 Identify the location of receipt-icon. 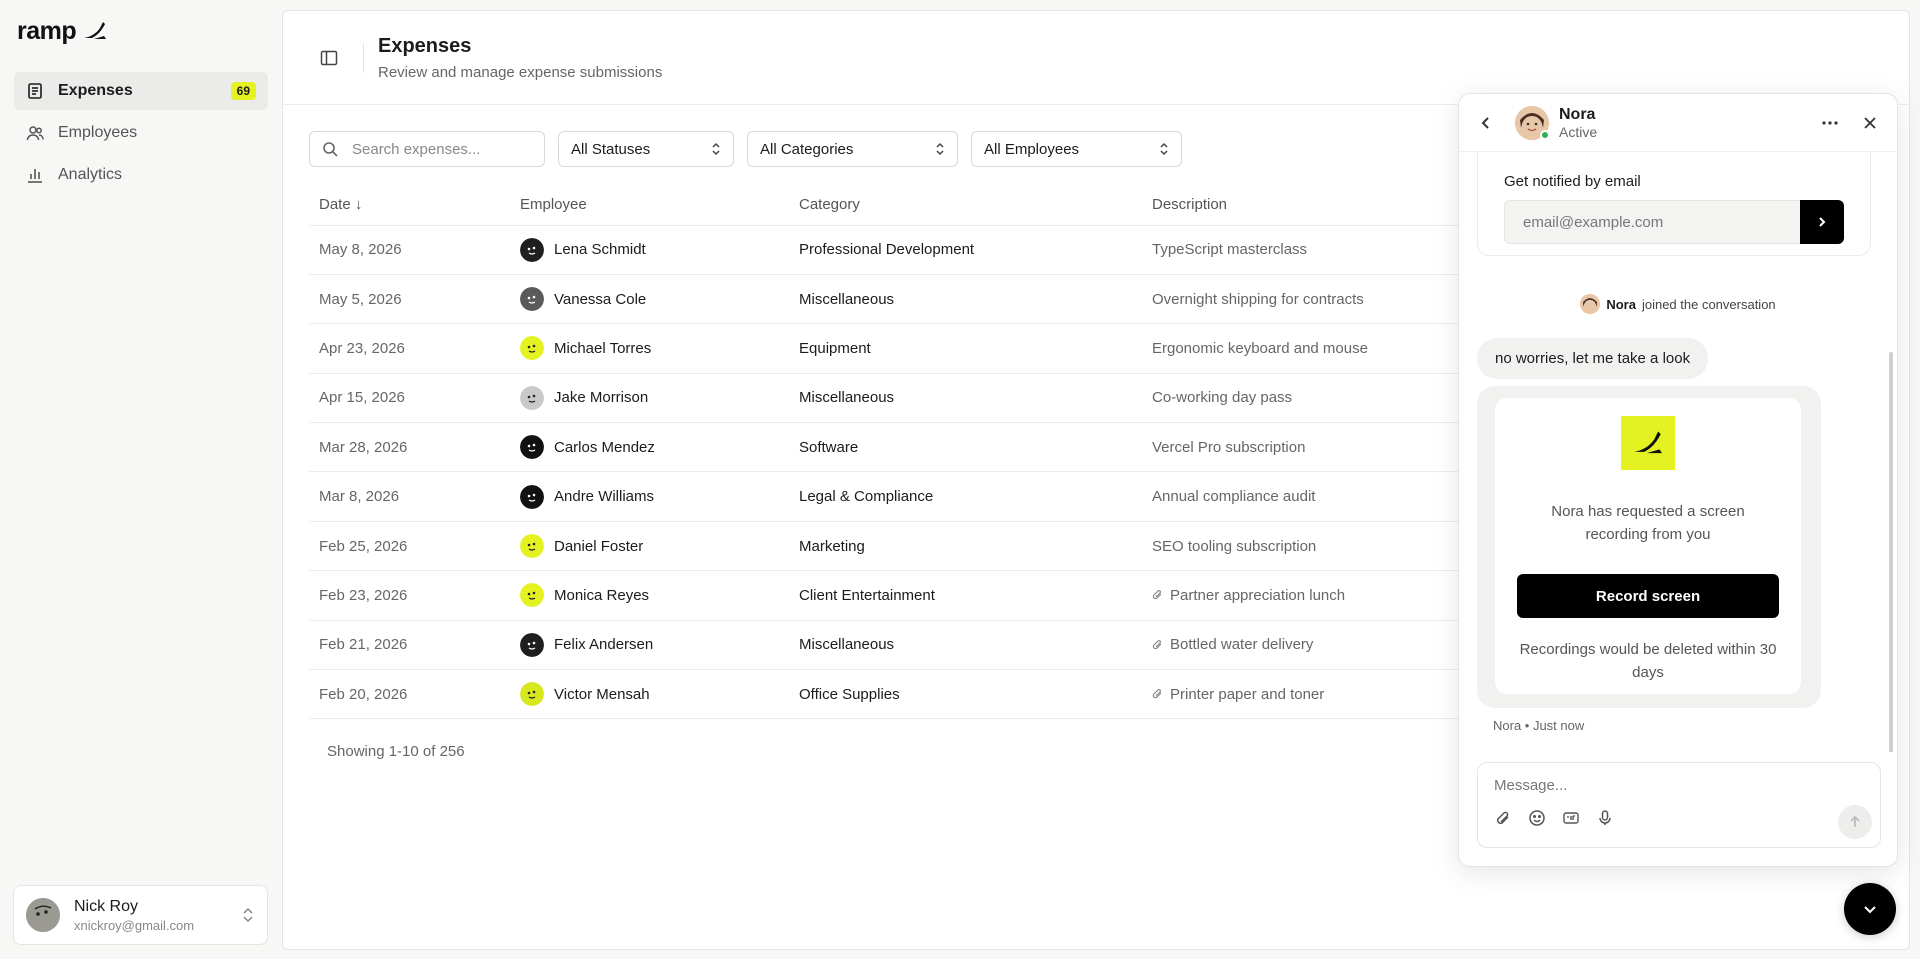
(35, 91).